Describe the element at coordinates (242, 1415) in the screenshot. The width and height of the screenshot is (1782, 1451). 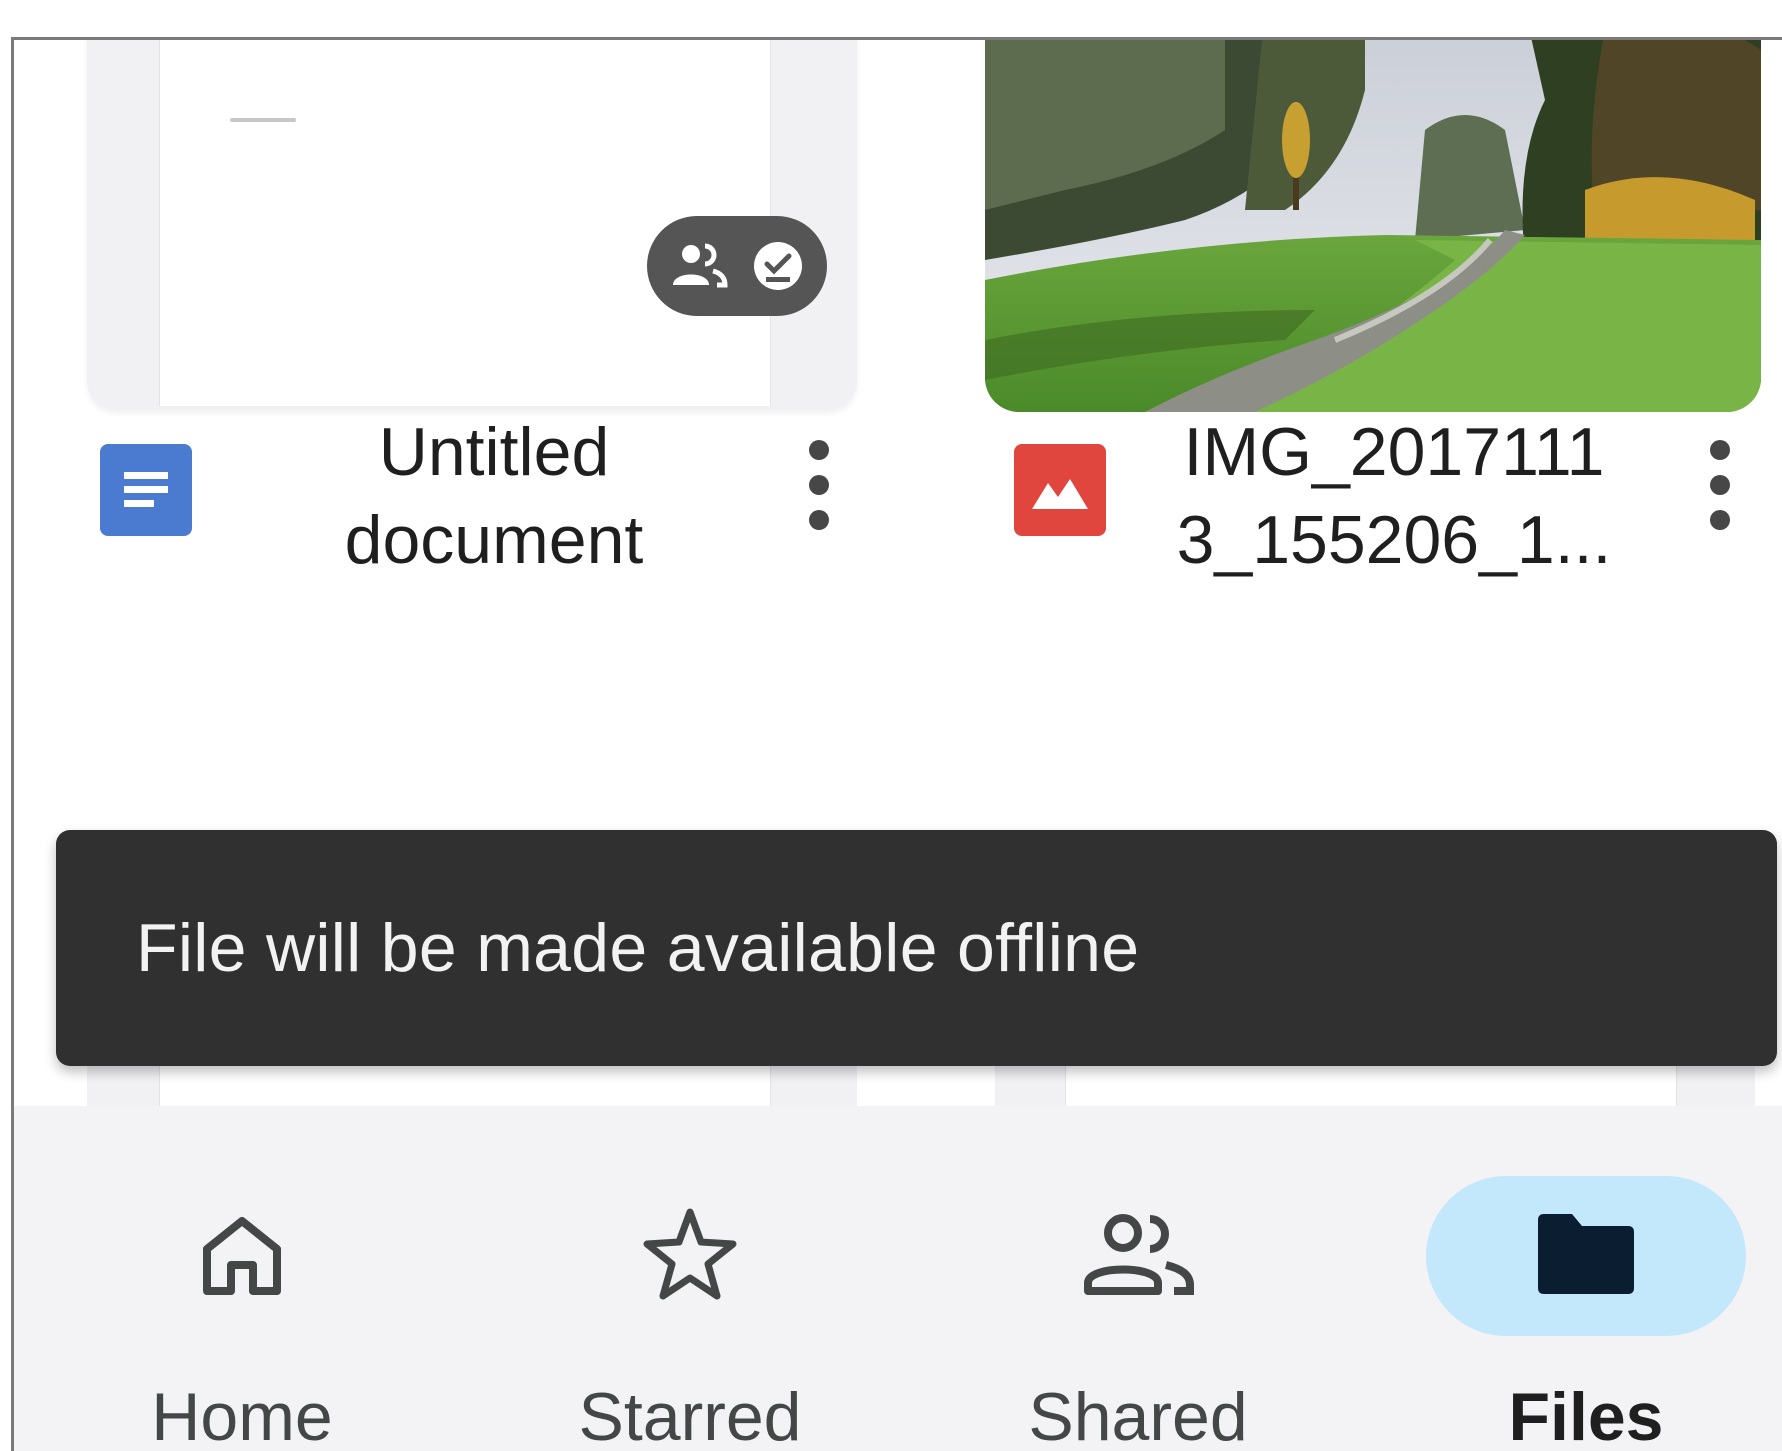
I see `nav-label: Home` at that location.